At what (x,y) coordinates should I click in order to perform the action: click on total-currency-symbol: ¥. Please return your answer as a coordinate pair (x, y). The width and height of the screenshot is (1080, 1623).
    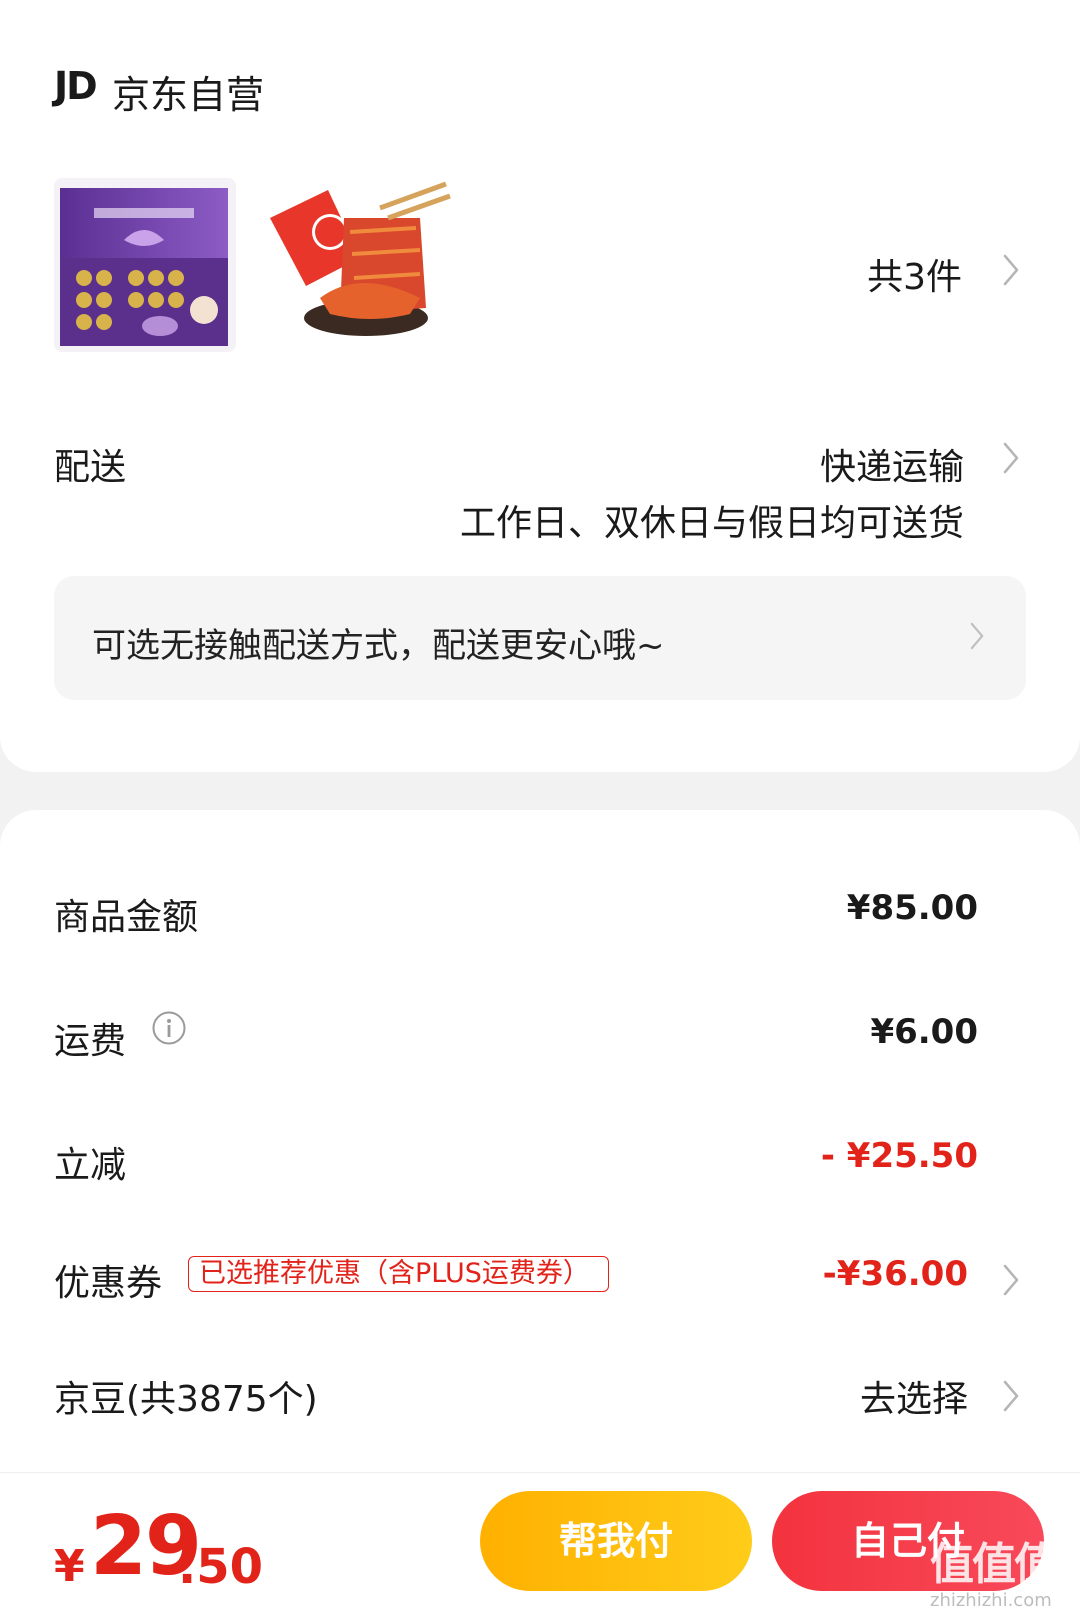
    Looking at the image, I should click on (69, 1566).